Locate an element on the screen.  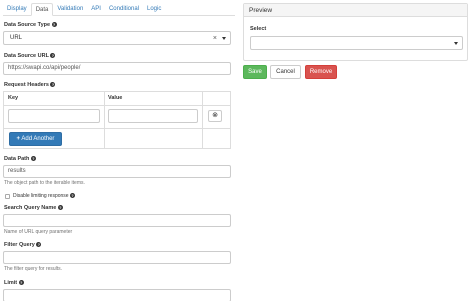
data-path-input: results is located at coordinates (117, 171).